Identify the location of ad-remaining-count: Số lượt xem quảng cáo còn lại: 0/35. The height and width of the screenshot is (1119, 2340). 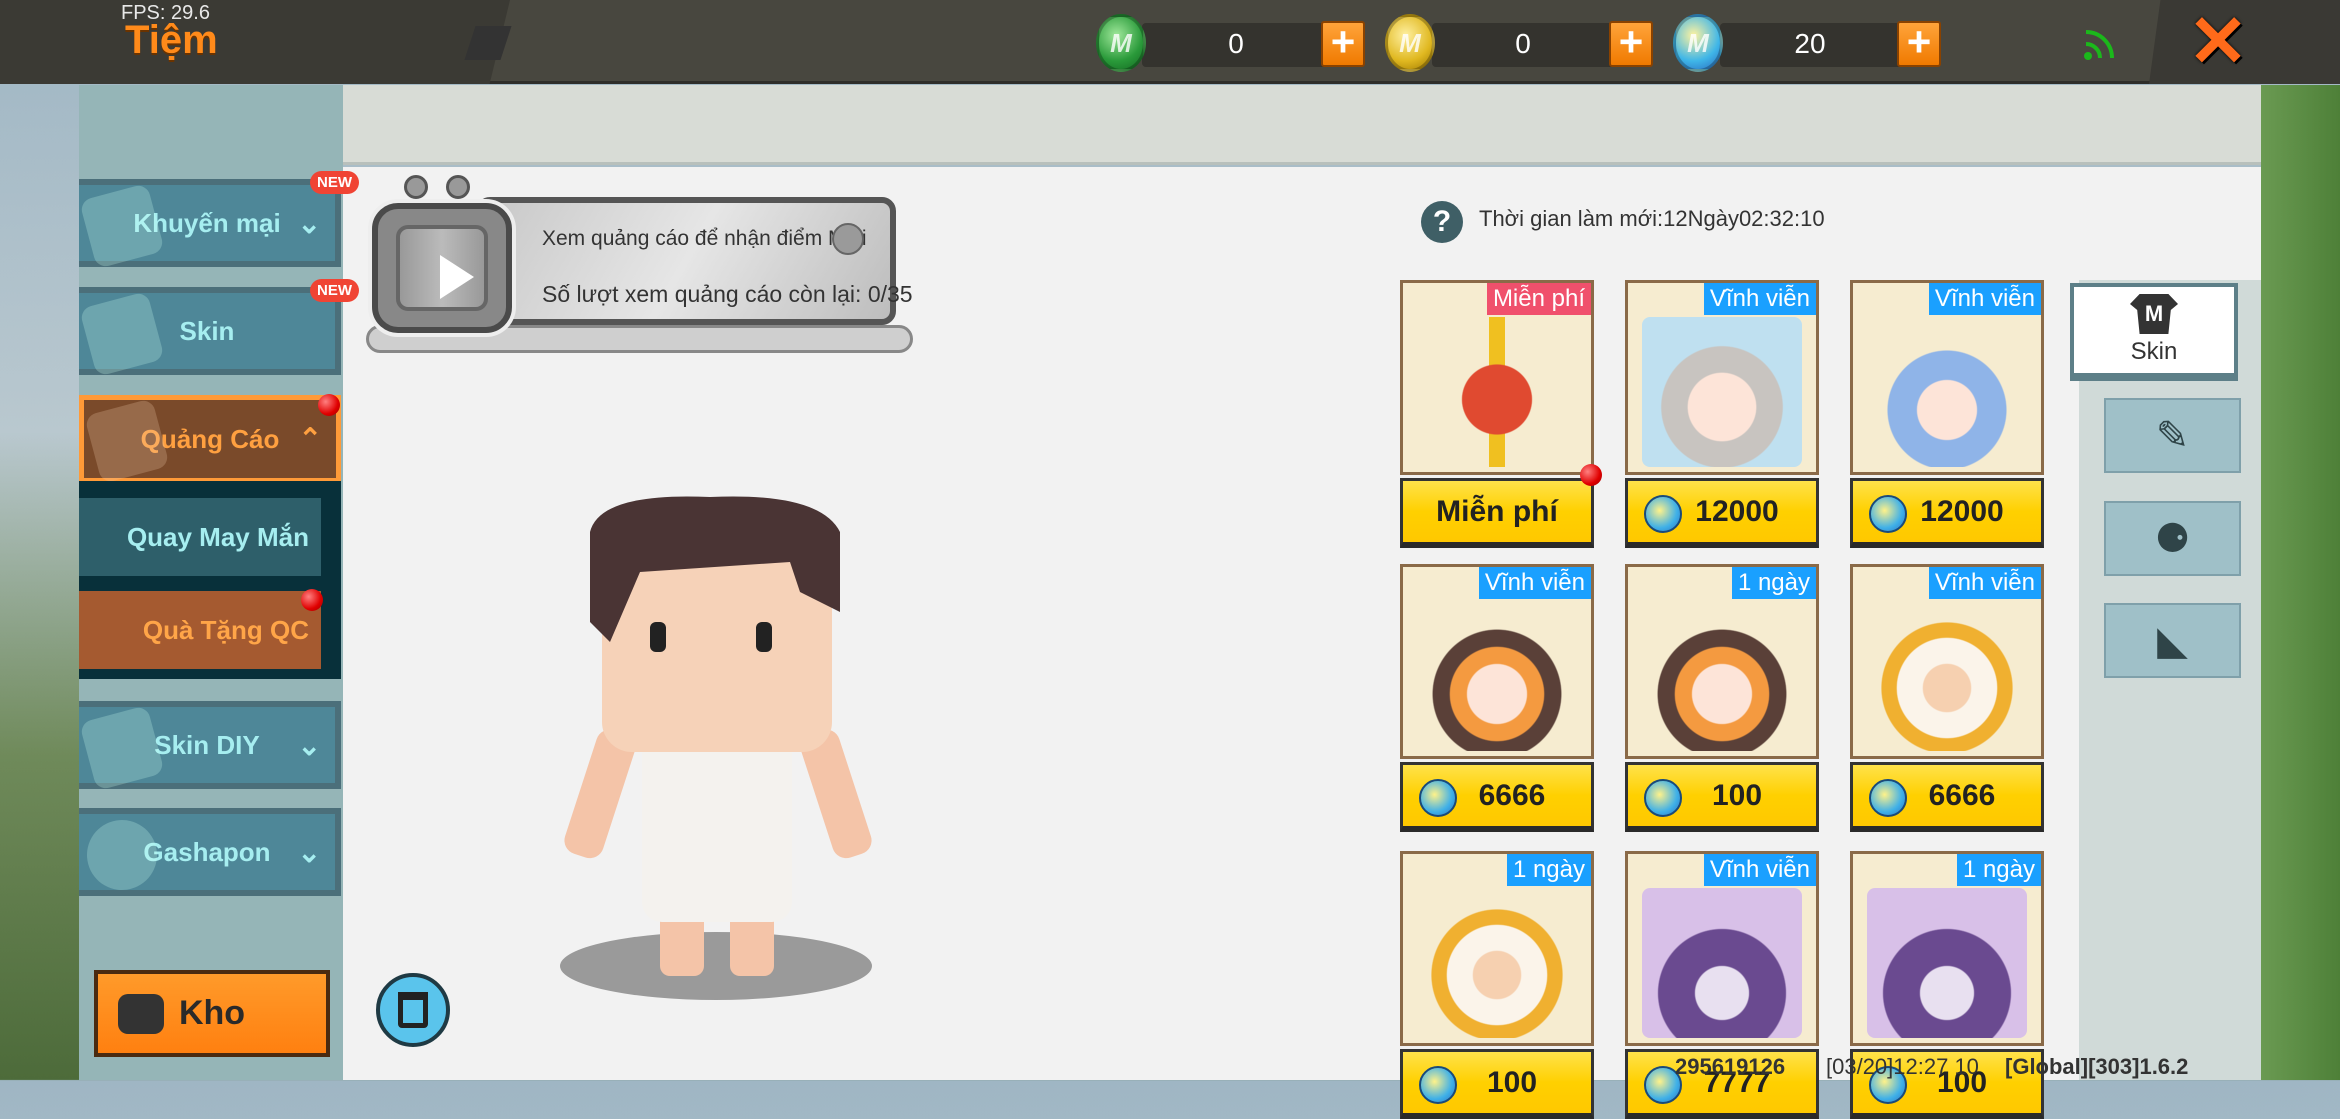
(727, 294).